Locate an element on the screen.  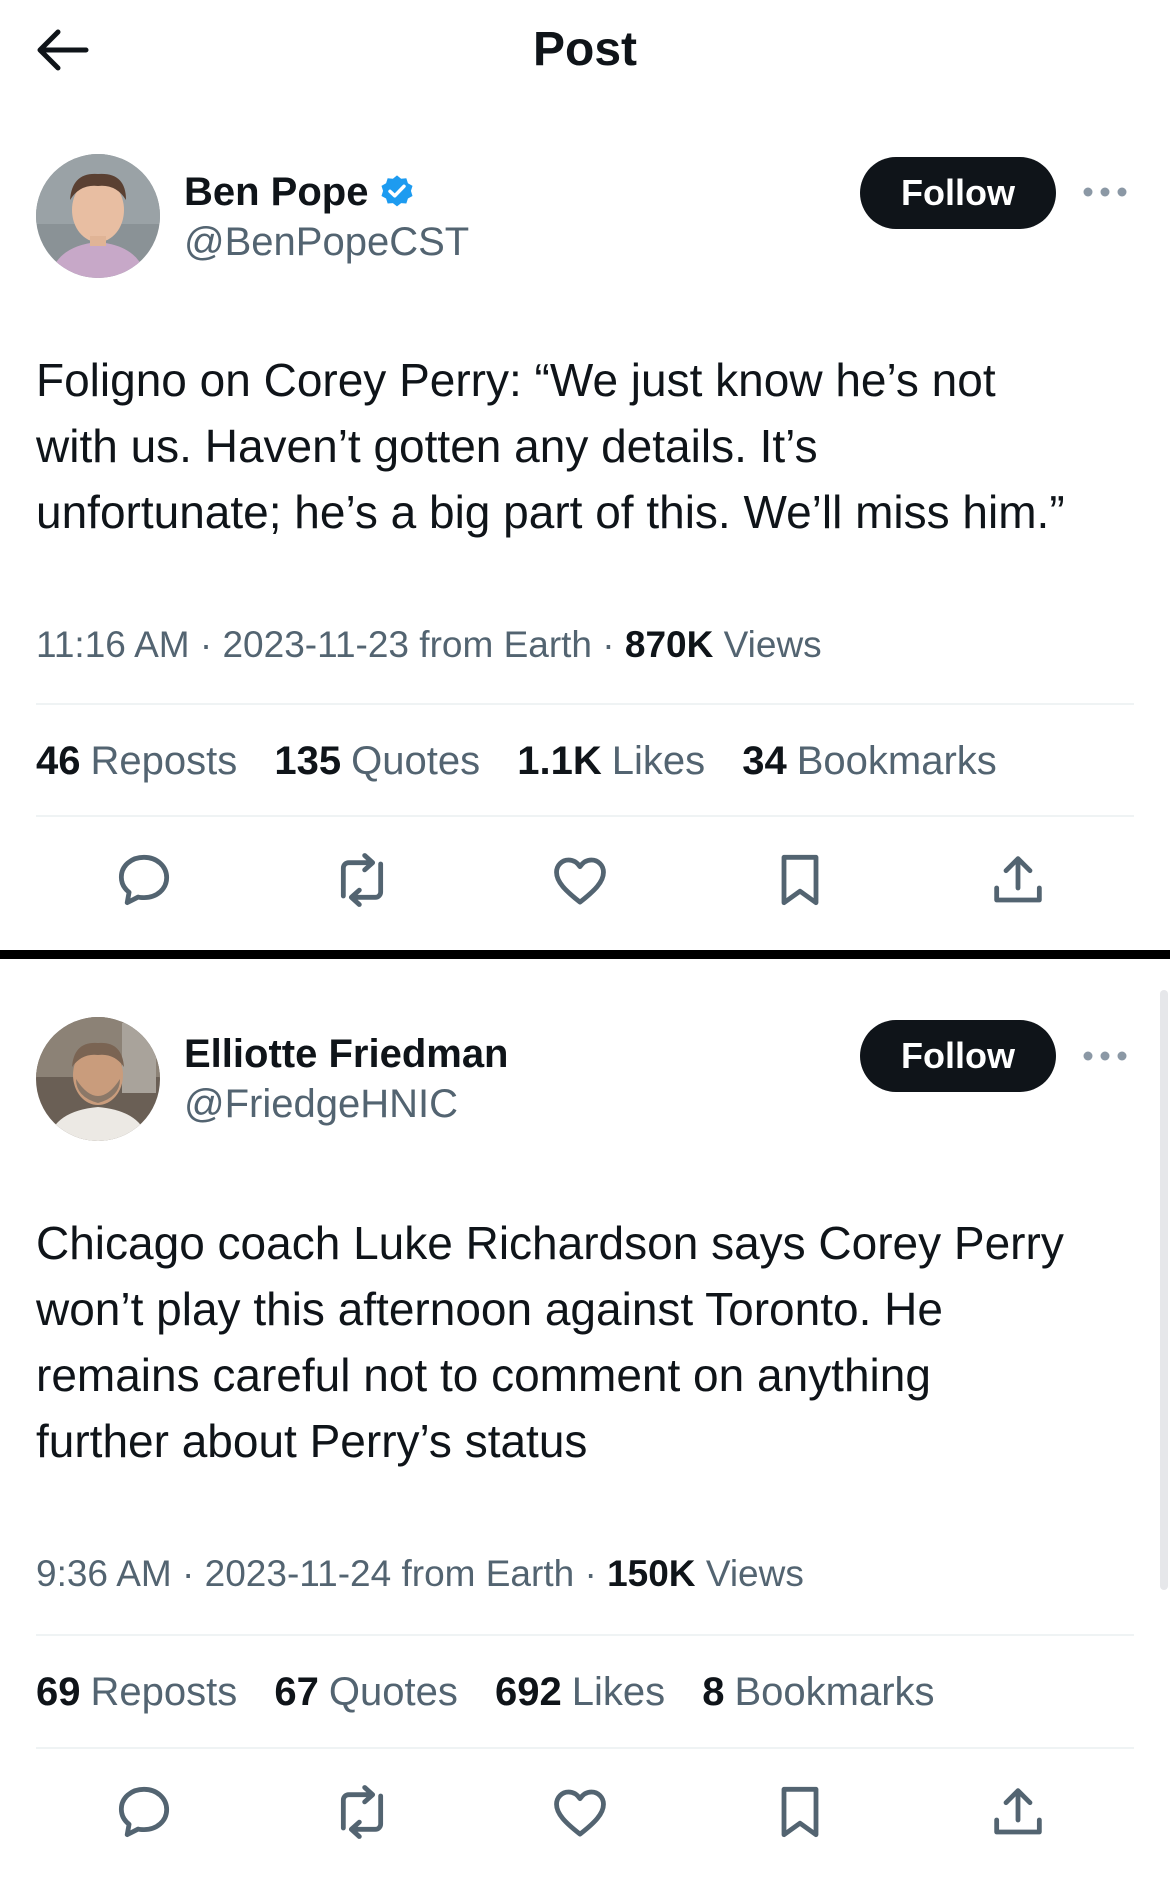
engagement-stats: 69 Reposts 67 Quotes 692 Likes 8 Bookmarks is located at coordinates (498, 1692).